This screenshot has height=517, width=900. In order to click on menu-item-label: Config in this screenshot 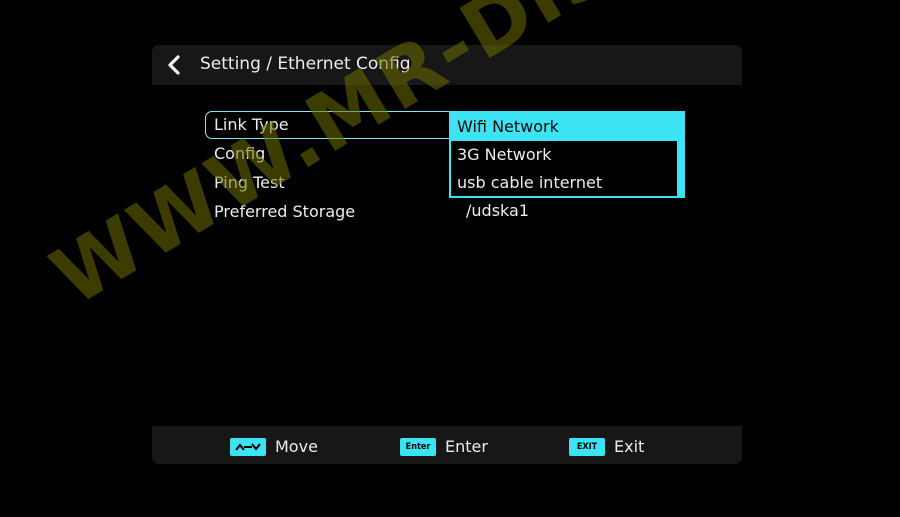, I will do `click(240, 153)`.